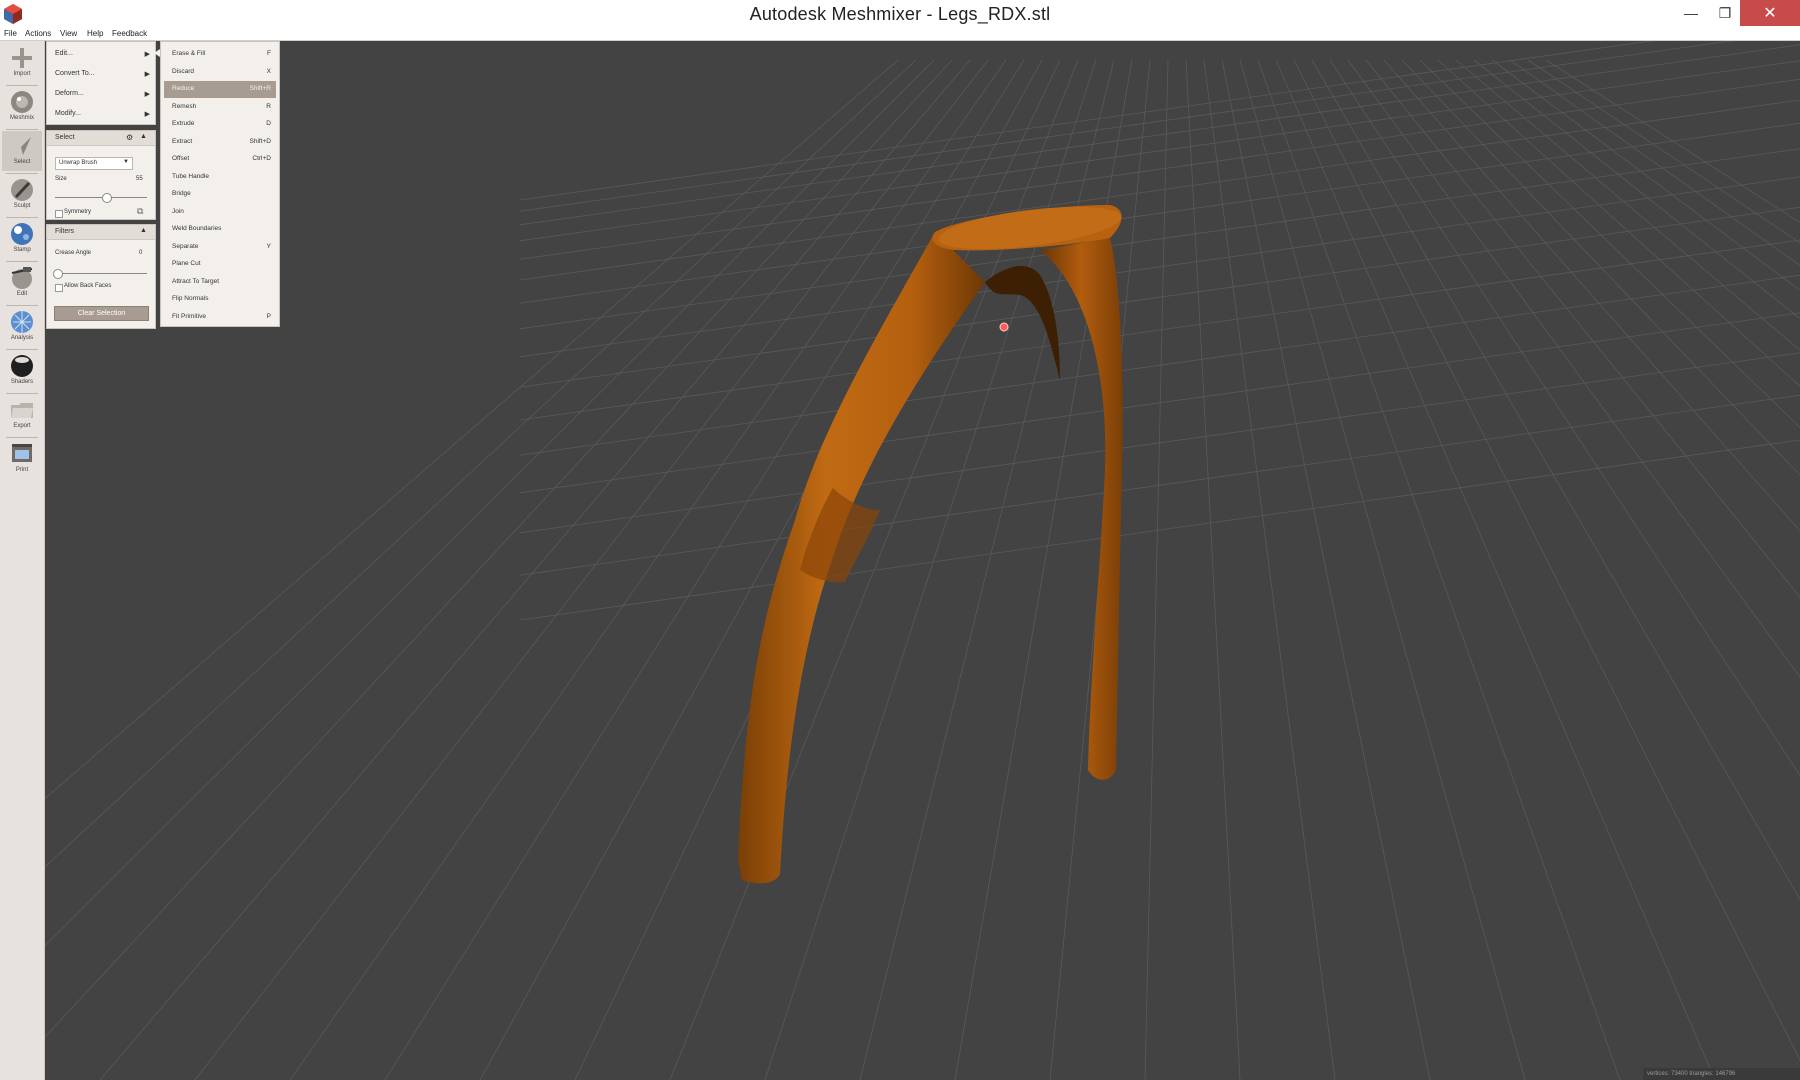 This screenshot has width=1800, height=1080. I want to click on submenu-item-fit-primitive: Fit Primitive P, so click(220, 317).